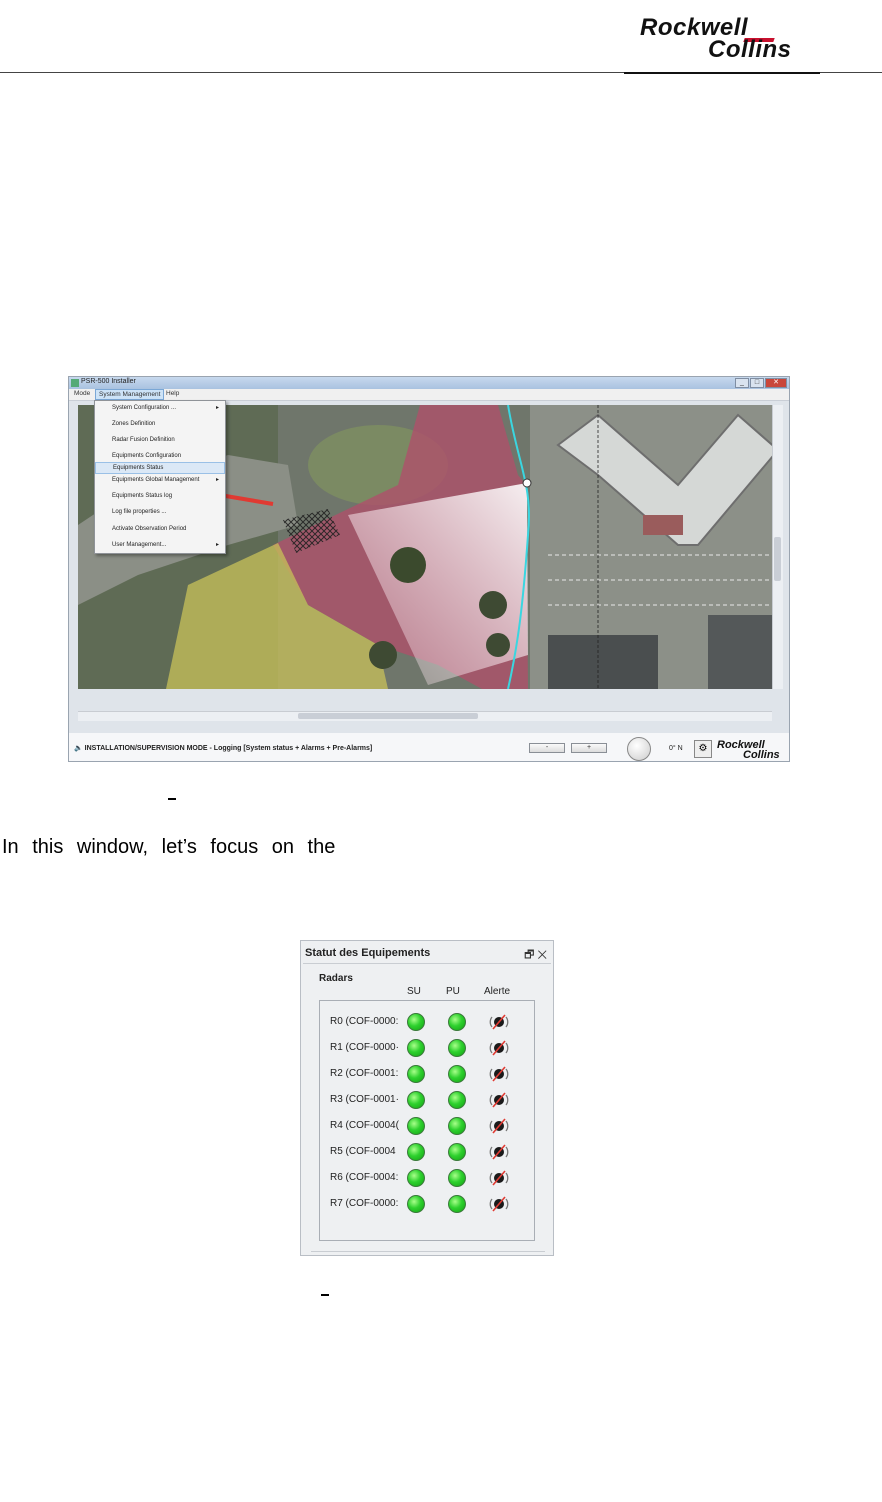 This screenshot has height=1502, width=882. What do you see at coordinates (427, 963) in the screenshot?
I see `panel-separator` at bounding box center [427, 963].